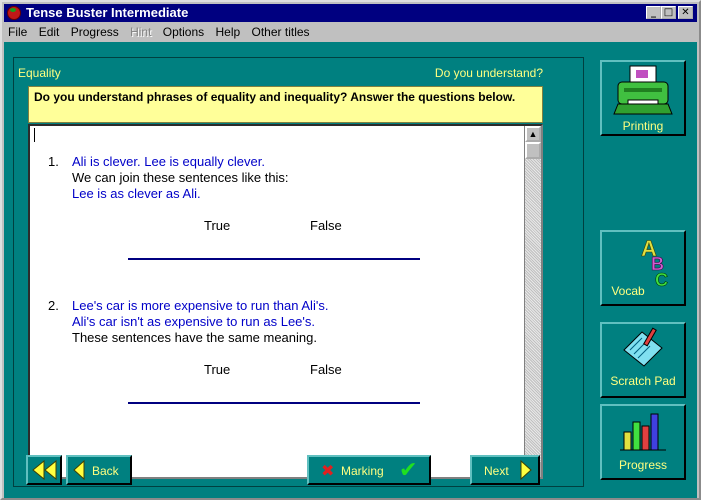 The image size is (701, 500). Describe the element at coordinates (180, 177) in the screenshot. I see `question-line: We can join these sentences like this:` at that location.